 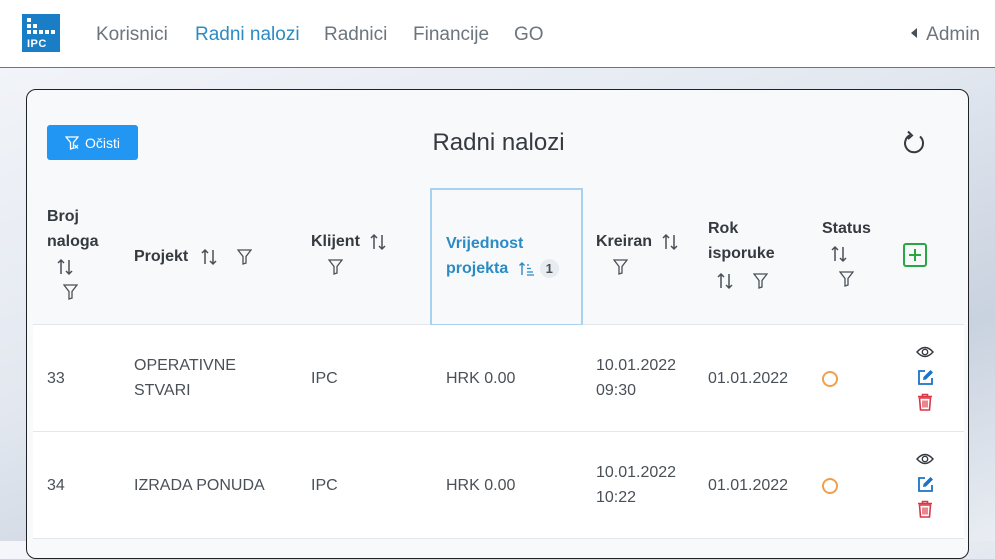 I want to click on header-kreiran: Kreiran, so click(x=637, y=254).